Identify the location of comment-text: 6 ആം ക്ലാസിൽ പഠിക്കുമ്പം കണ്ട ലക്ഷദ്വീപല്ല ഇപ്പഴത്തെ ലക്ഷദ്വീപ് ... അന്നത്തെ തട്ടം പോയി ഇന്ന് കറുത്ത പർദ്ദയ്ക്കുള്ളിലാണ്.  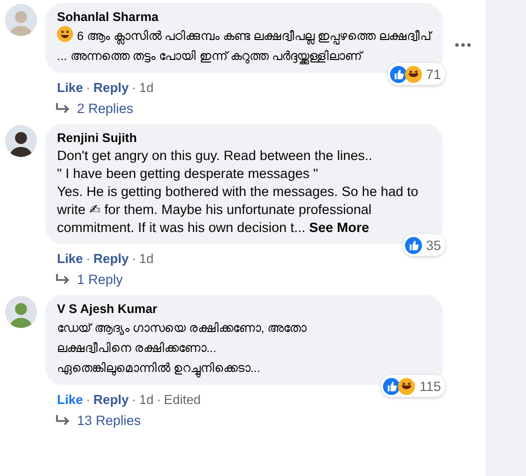
(244, 46).